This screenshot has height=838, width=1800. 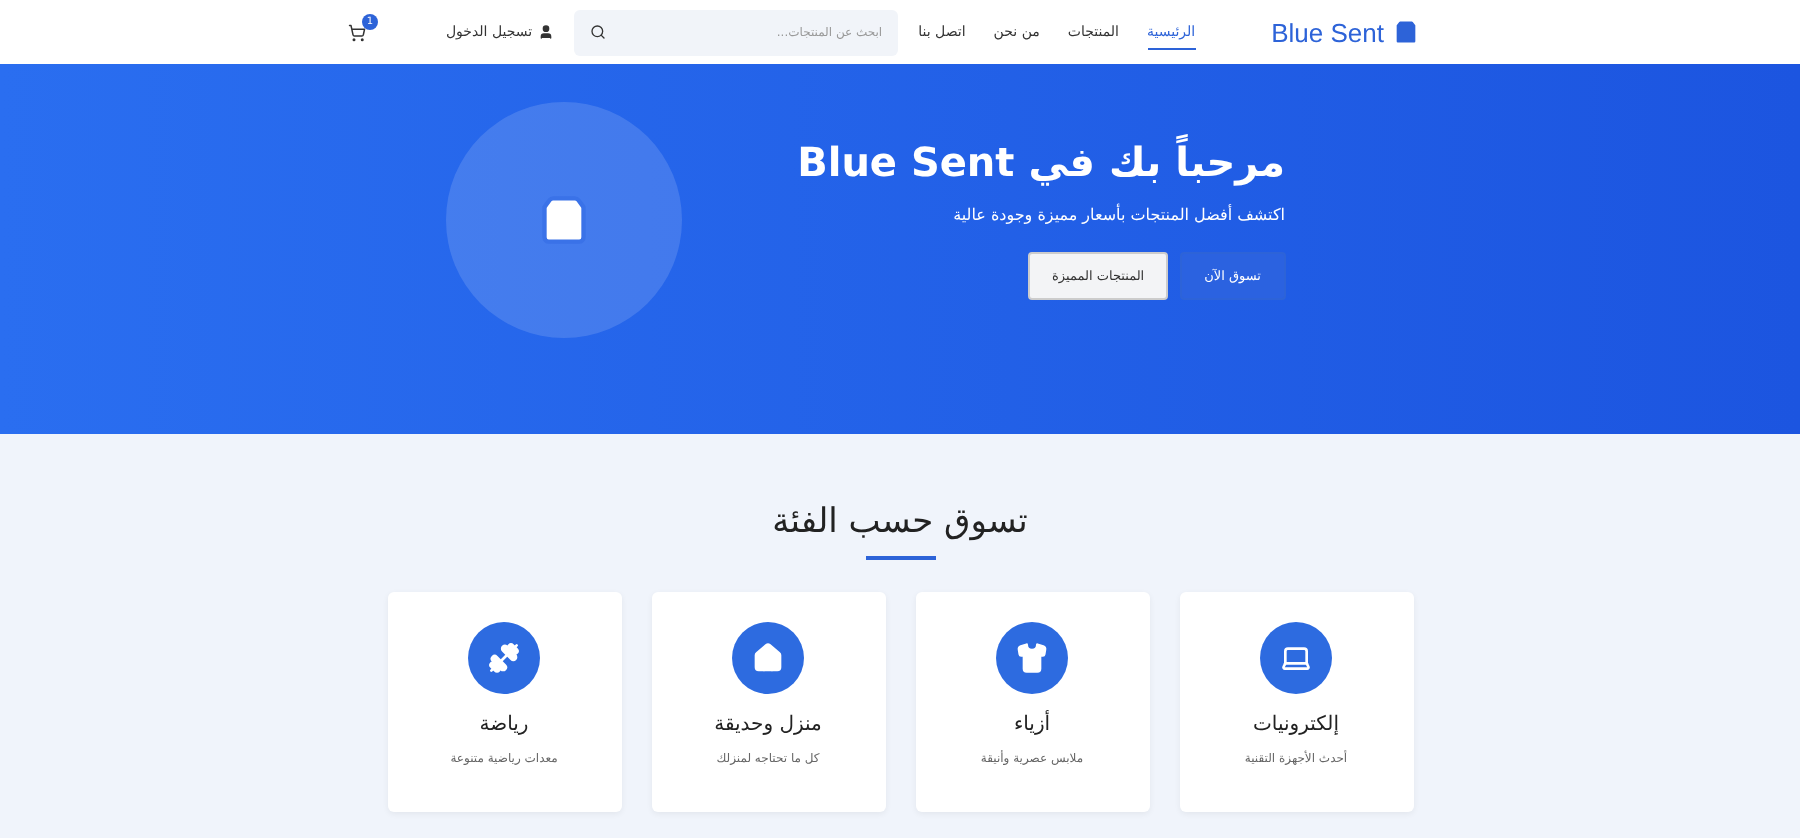 What do you see at coordinates (1032, 725) in the screenshot?
I see `category-title: أزياء` at bounding box center [1032, 725].